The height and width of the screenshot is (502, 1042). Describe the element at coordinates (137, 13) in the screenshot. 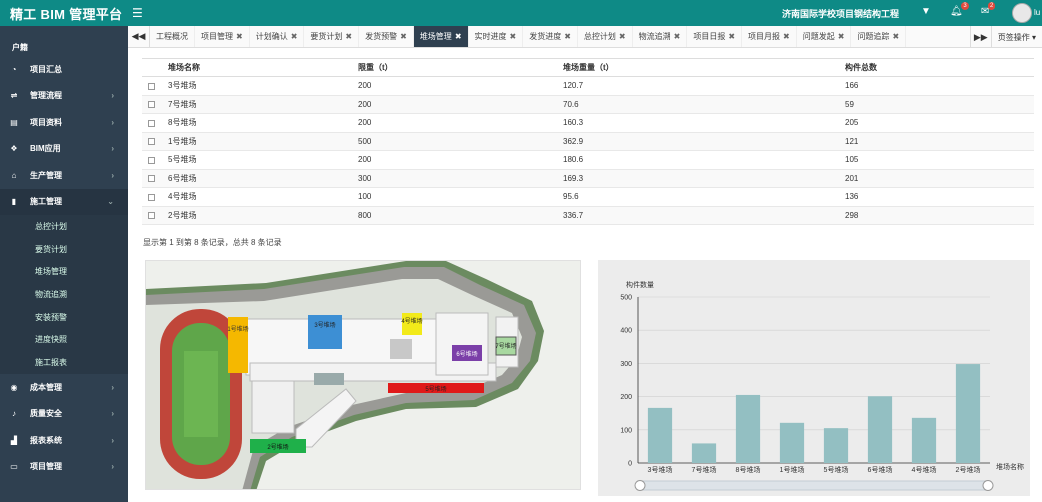

I see `menu-toggle-icon: ☰` at that location.